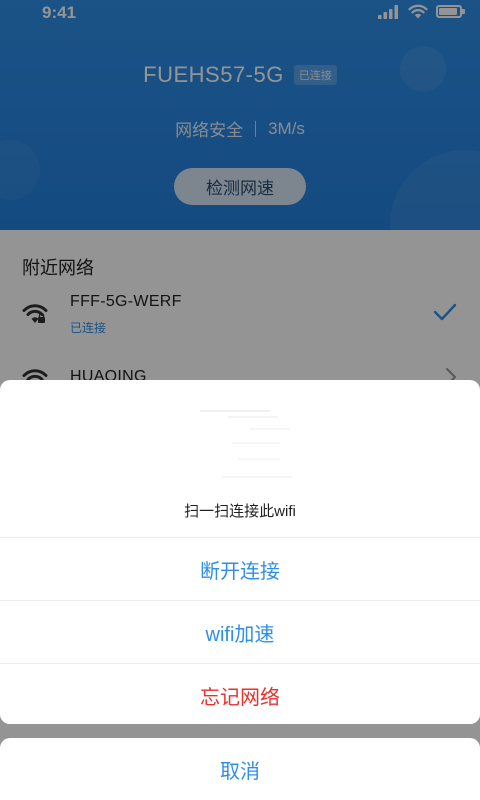 Image resolution: width=480 pixels, height=800 pixels. Describe the element at coordinates (240, 631) in the screenshot. I see `wifi-boost-button: wifi加速` at that location.